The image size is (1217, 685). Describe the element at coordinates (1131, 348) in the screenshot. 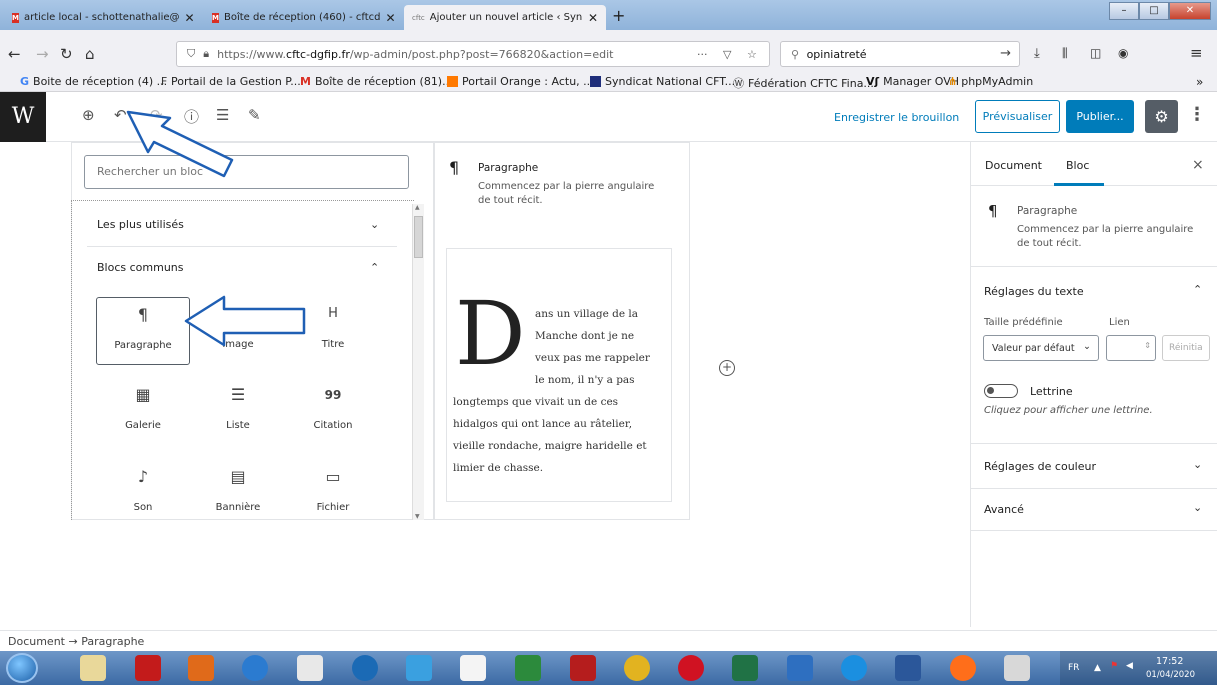

I see `custom-size-input: ⇕` at that location.